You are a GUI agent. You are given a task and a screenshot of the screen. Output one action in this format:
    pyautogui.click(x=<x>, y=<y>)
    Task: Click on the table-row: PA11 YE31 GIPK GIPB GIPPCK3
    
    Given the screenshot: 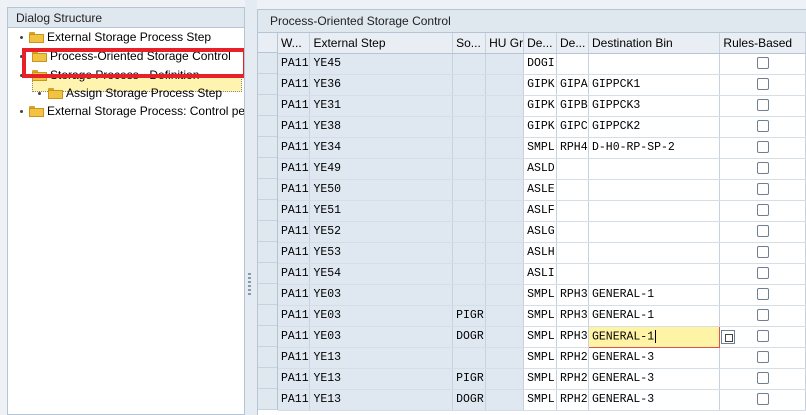 What is the action you would take?
    pyautogui.click(x=542, y=106)
    